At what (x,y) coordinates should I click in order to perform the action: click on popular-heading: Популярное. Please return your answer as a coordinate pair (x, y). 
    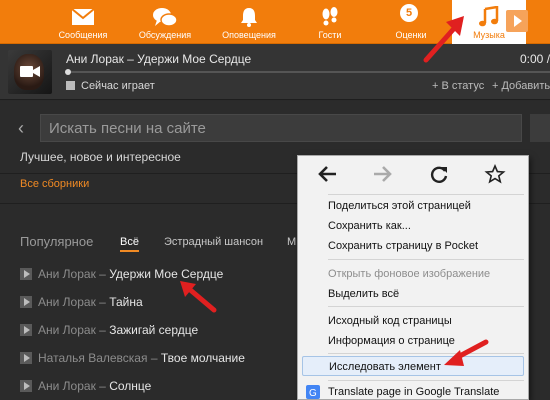
    Looking at the image, I should click on (57, 241).